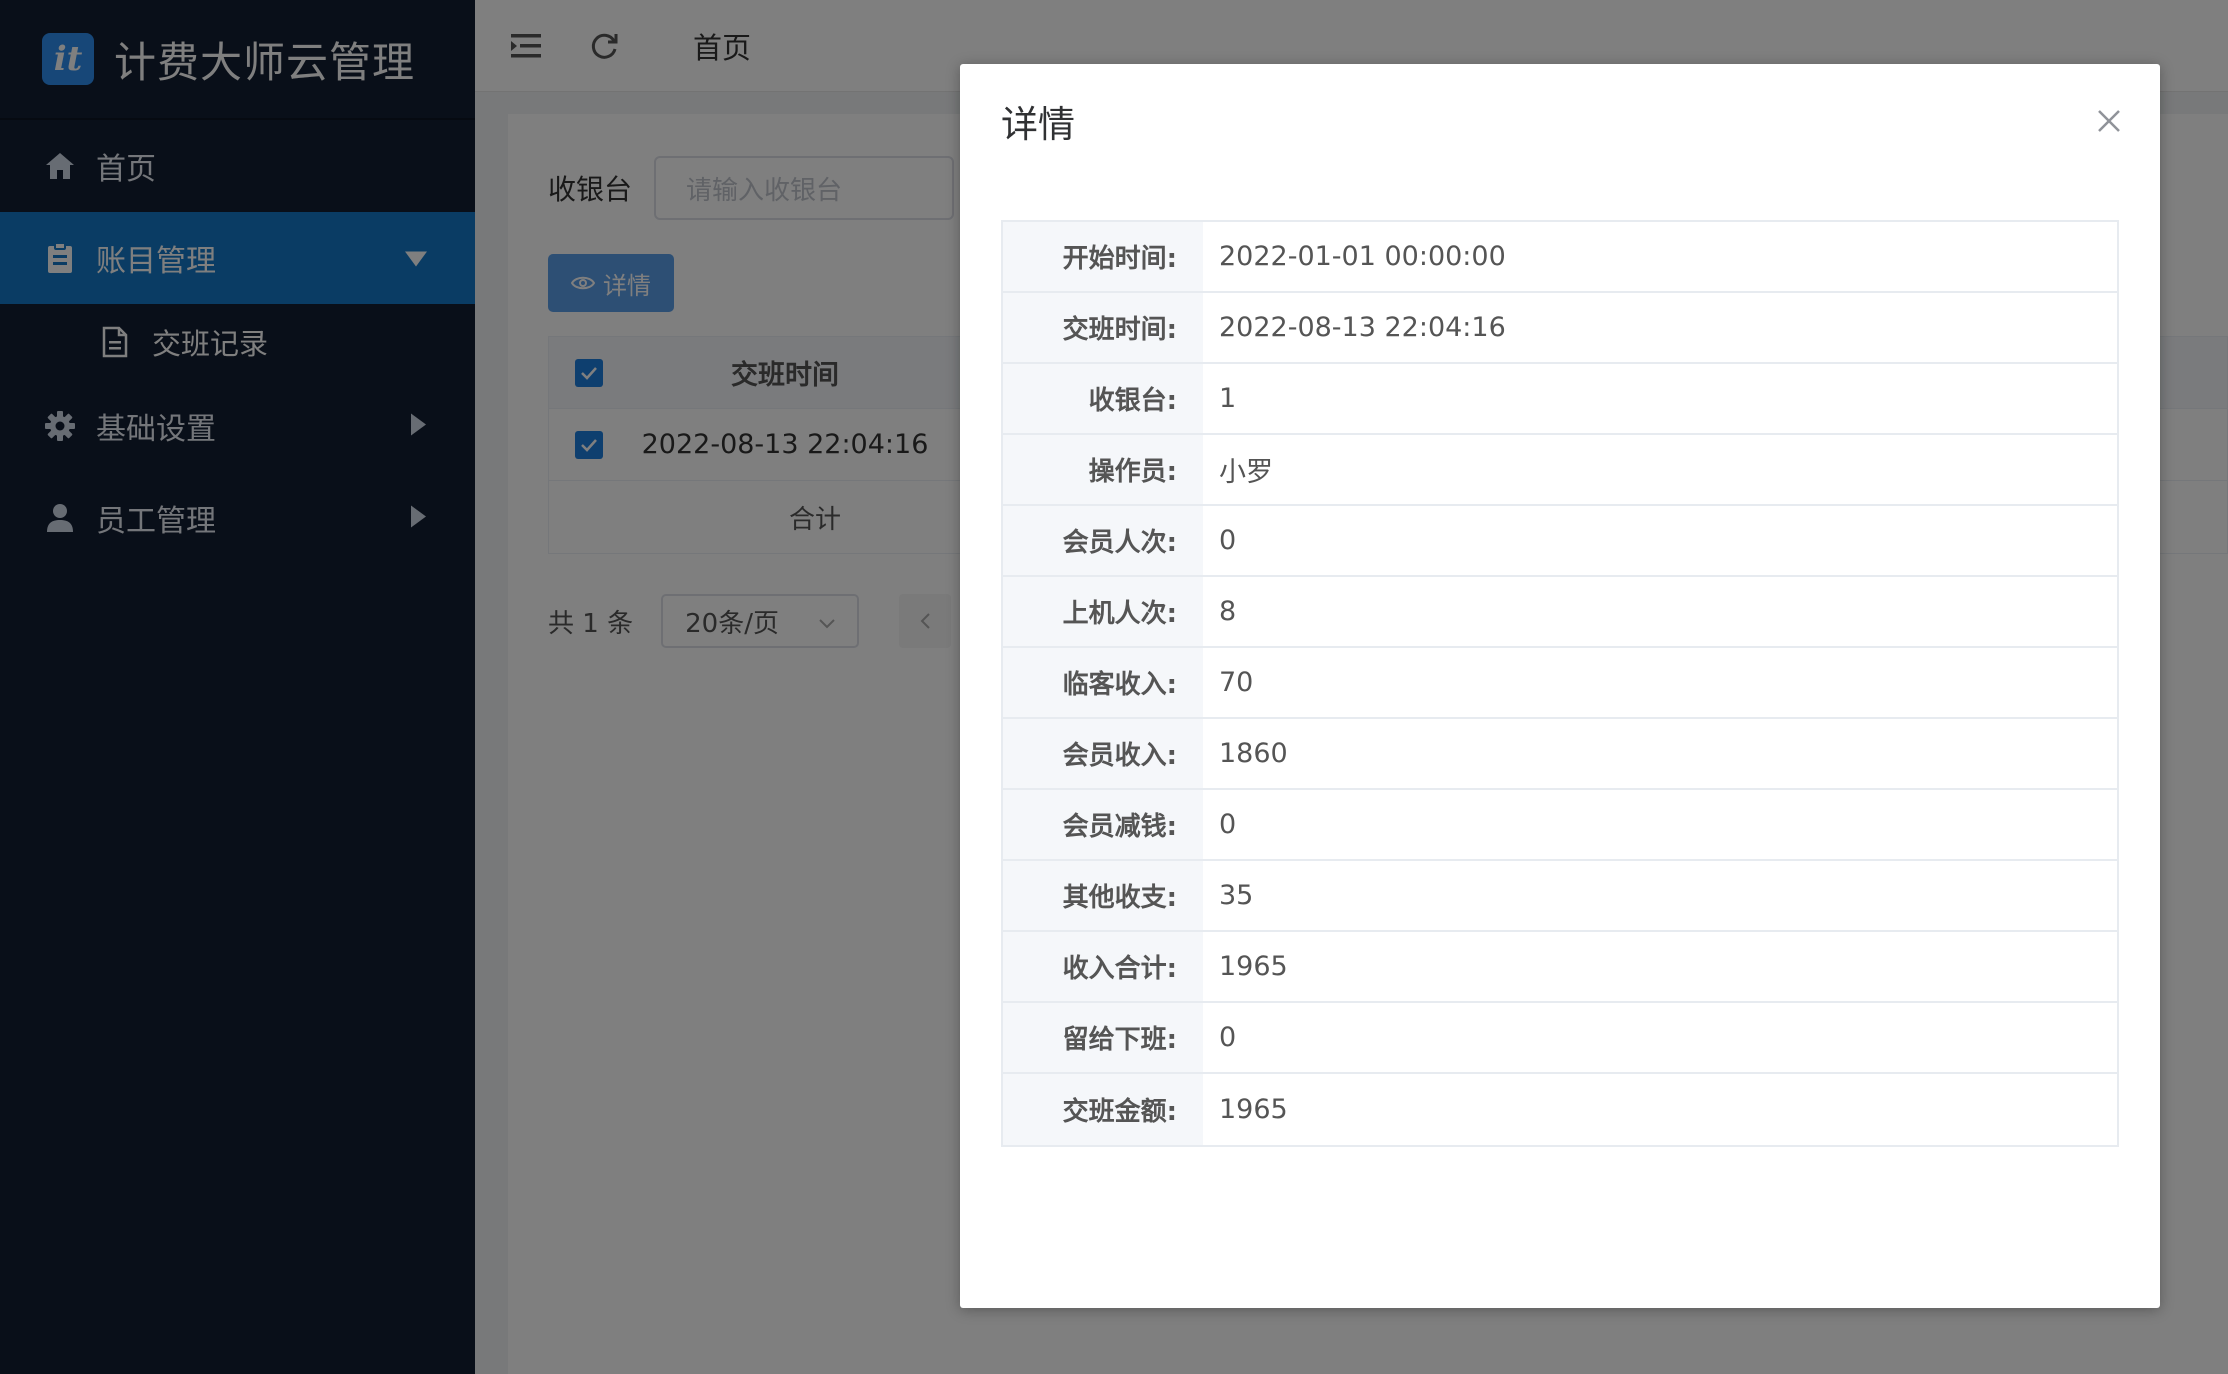  I want to click on detail-label: 会员减钱:, so click(1103, 824).